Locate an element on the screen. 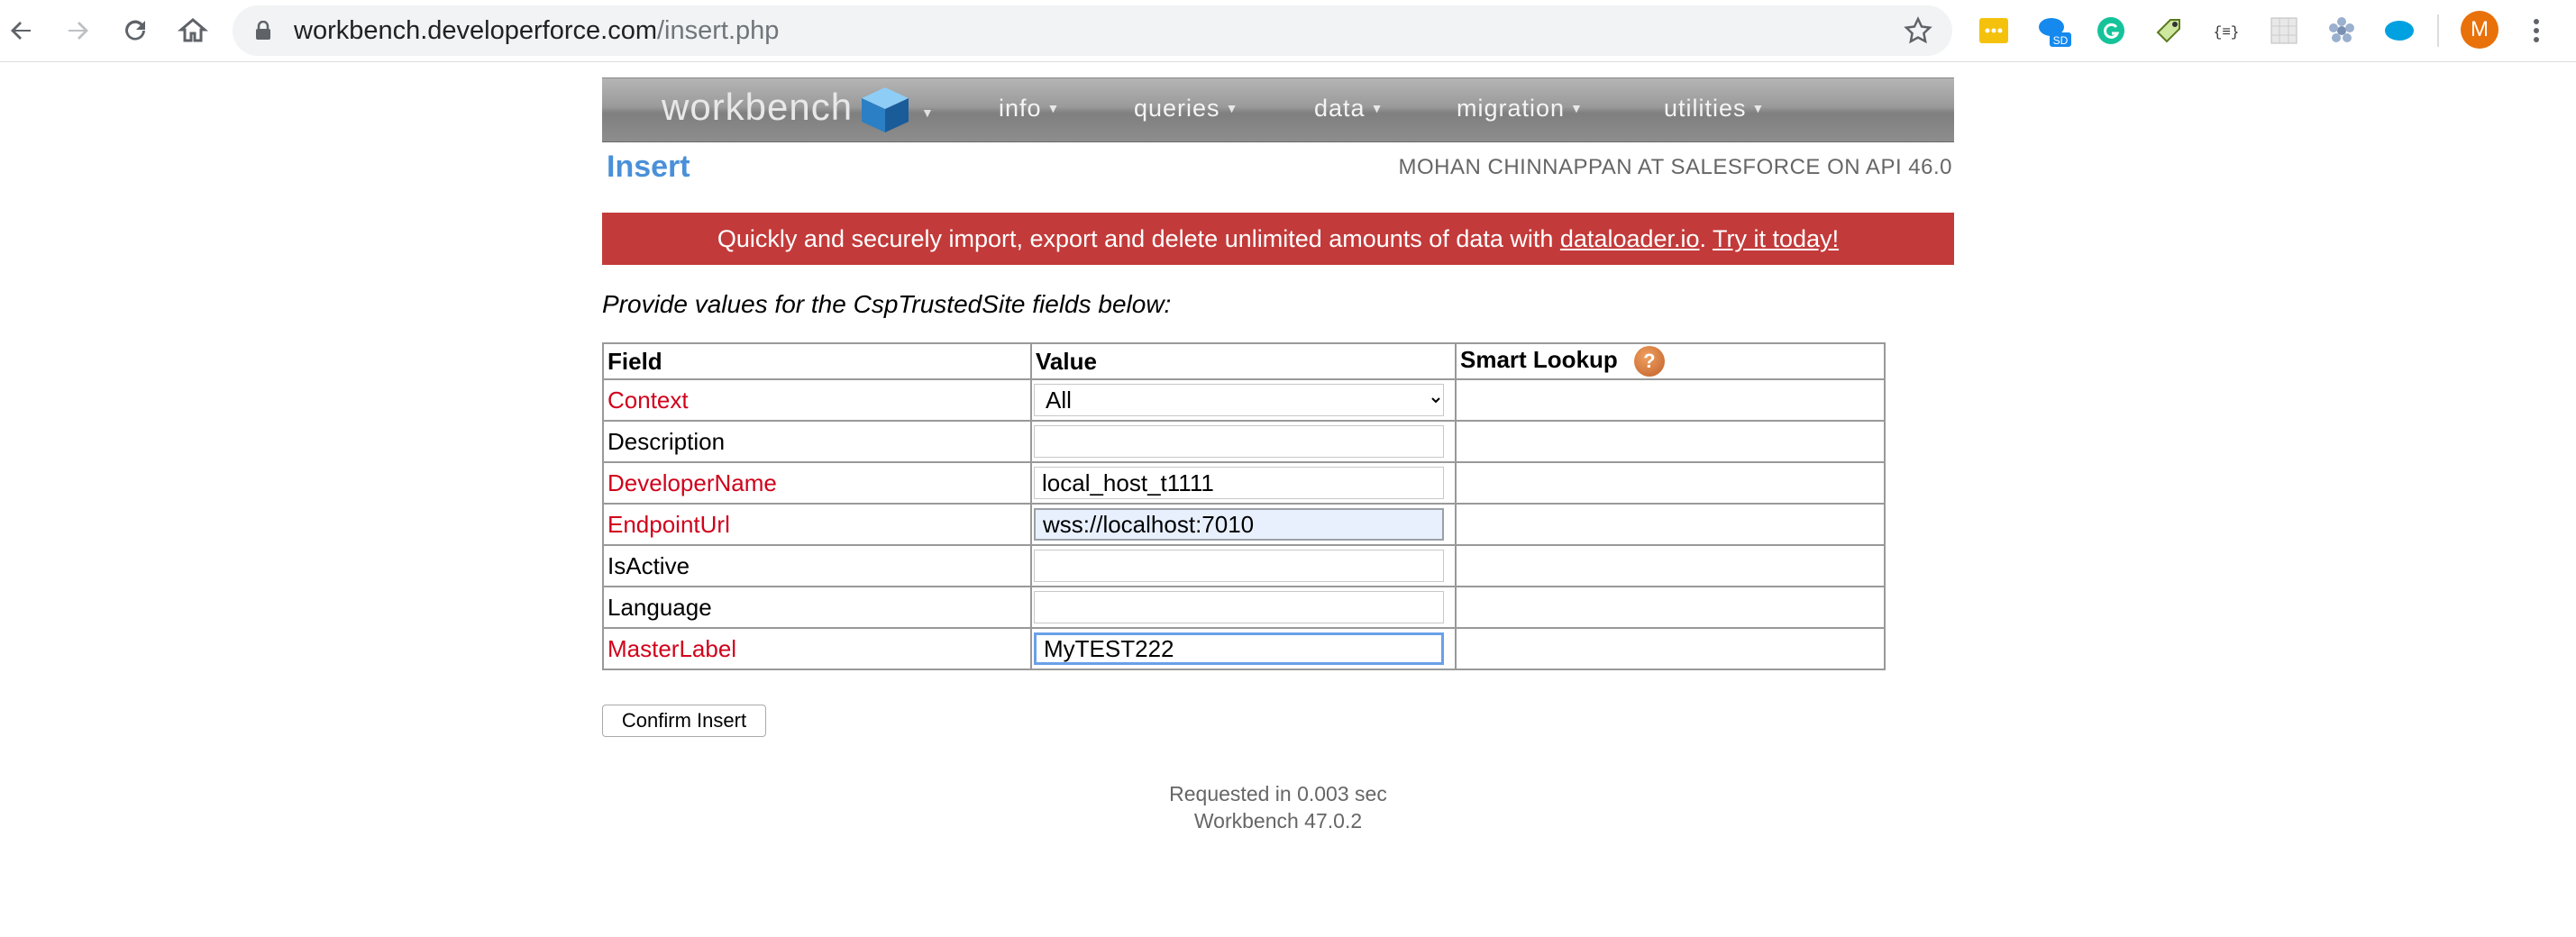 The width and height of the screenshot is (2576, 937). browser-menu-icon is located at coordinates (2536, 31).